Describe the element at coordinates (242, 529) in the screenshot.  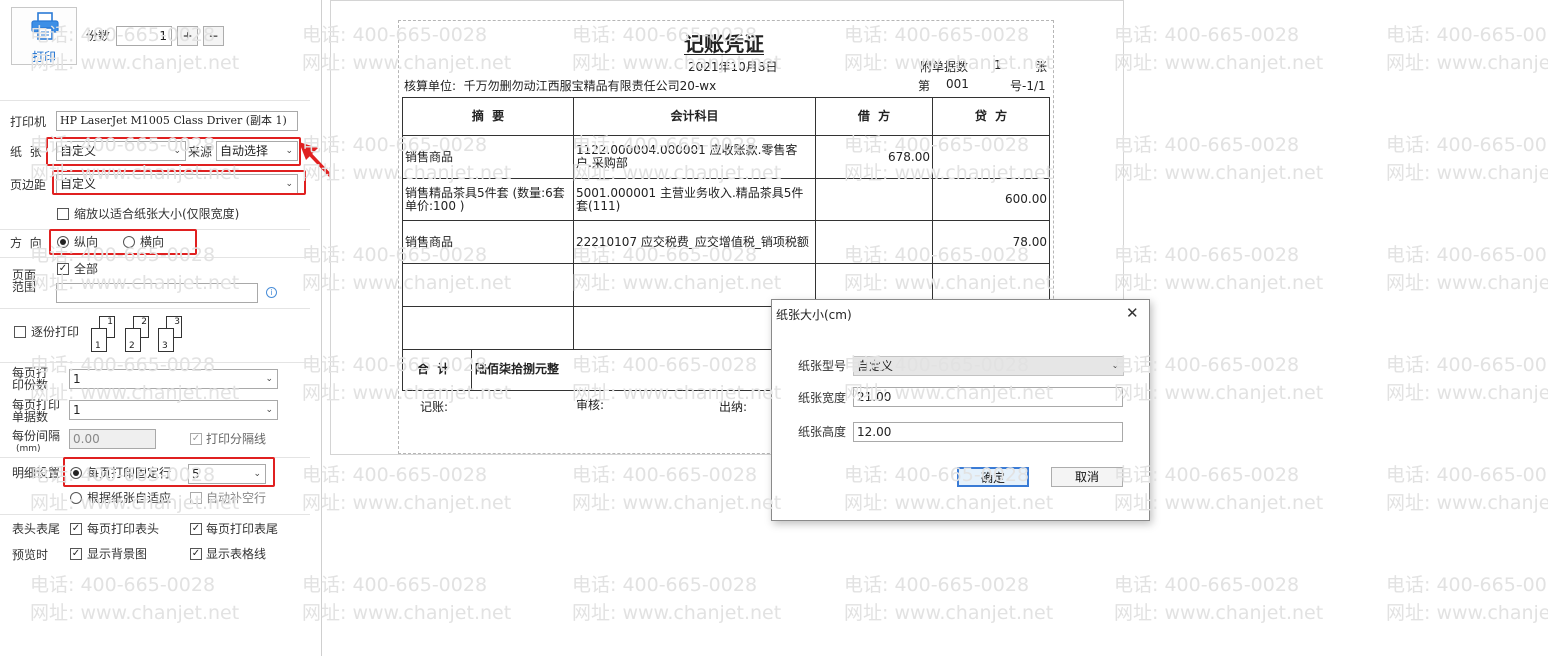
I see `print-footer-label: 每页打印表尾` at that location.